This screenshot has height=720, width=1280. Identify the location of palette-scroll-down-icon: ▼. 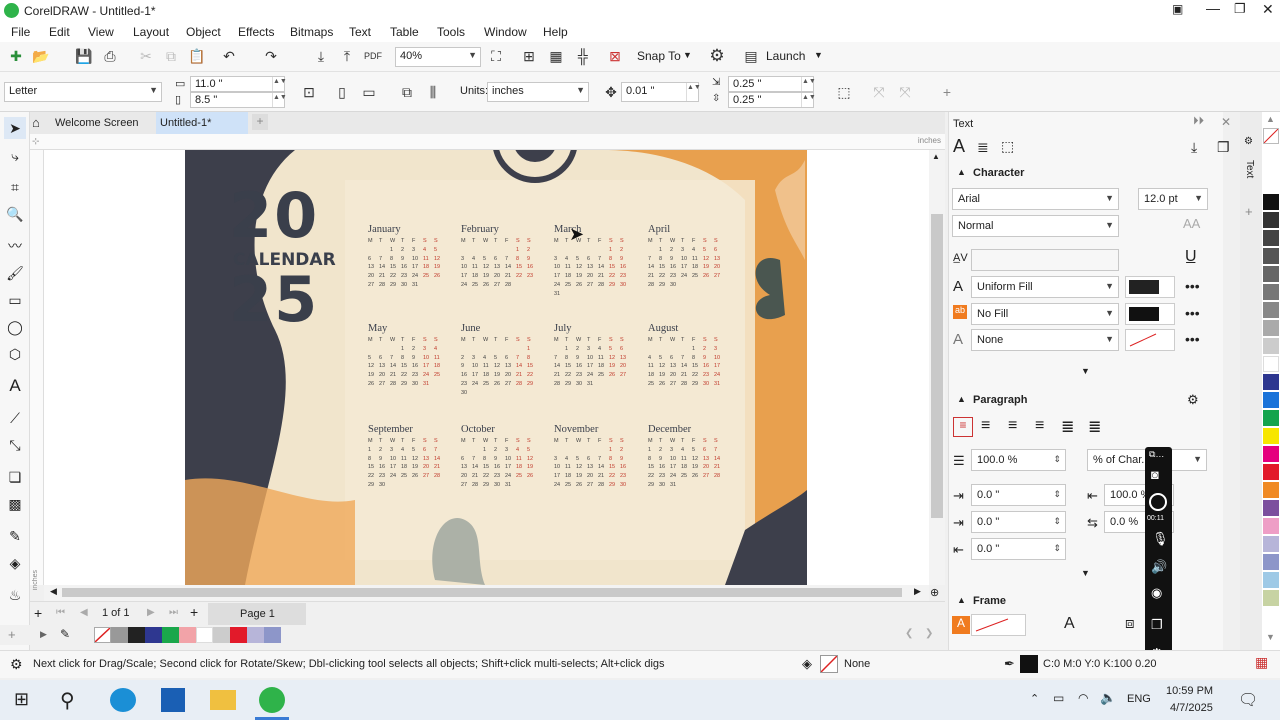
(1270, 637).